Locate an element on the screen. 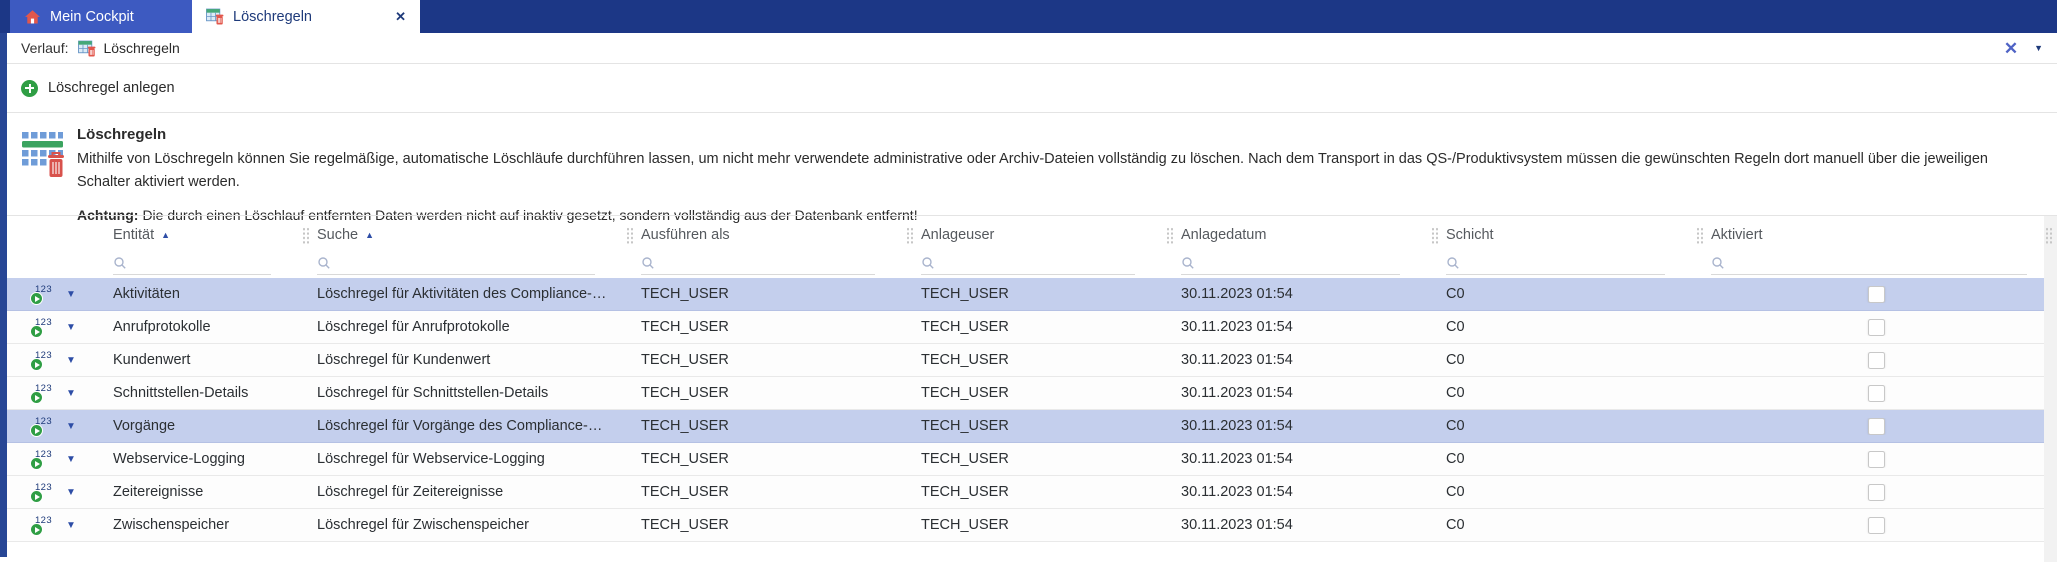  filter-aktiviert is located at coordinates (1869, 263).